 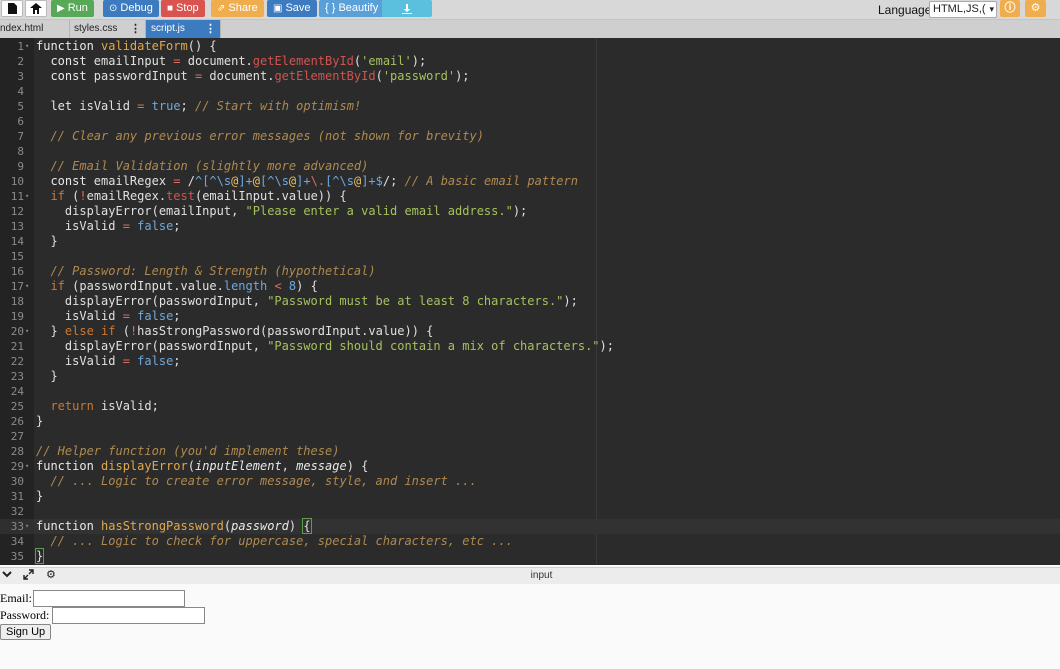 What do you see at coordinates (963, 9) in the screenshot?
I see `language-select: HTML,JS,( ▾` at bounding box center [963, 9].